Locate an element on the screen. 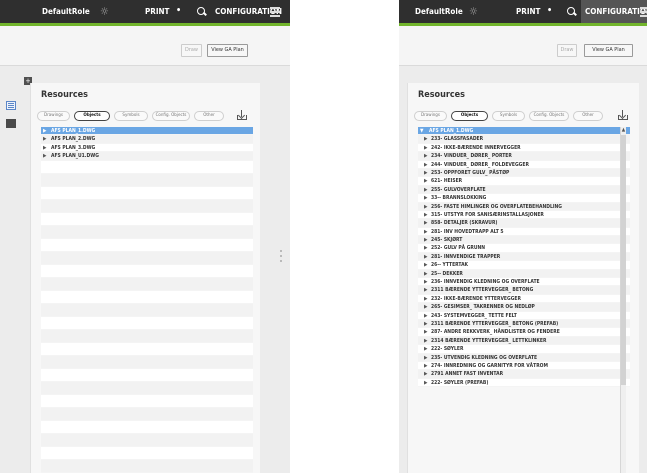 Image resolution: width=647 pixels, height=473 pixels. list-view-icon is located at coordinates (11, 105).